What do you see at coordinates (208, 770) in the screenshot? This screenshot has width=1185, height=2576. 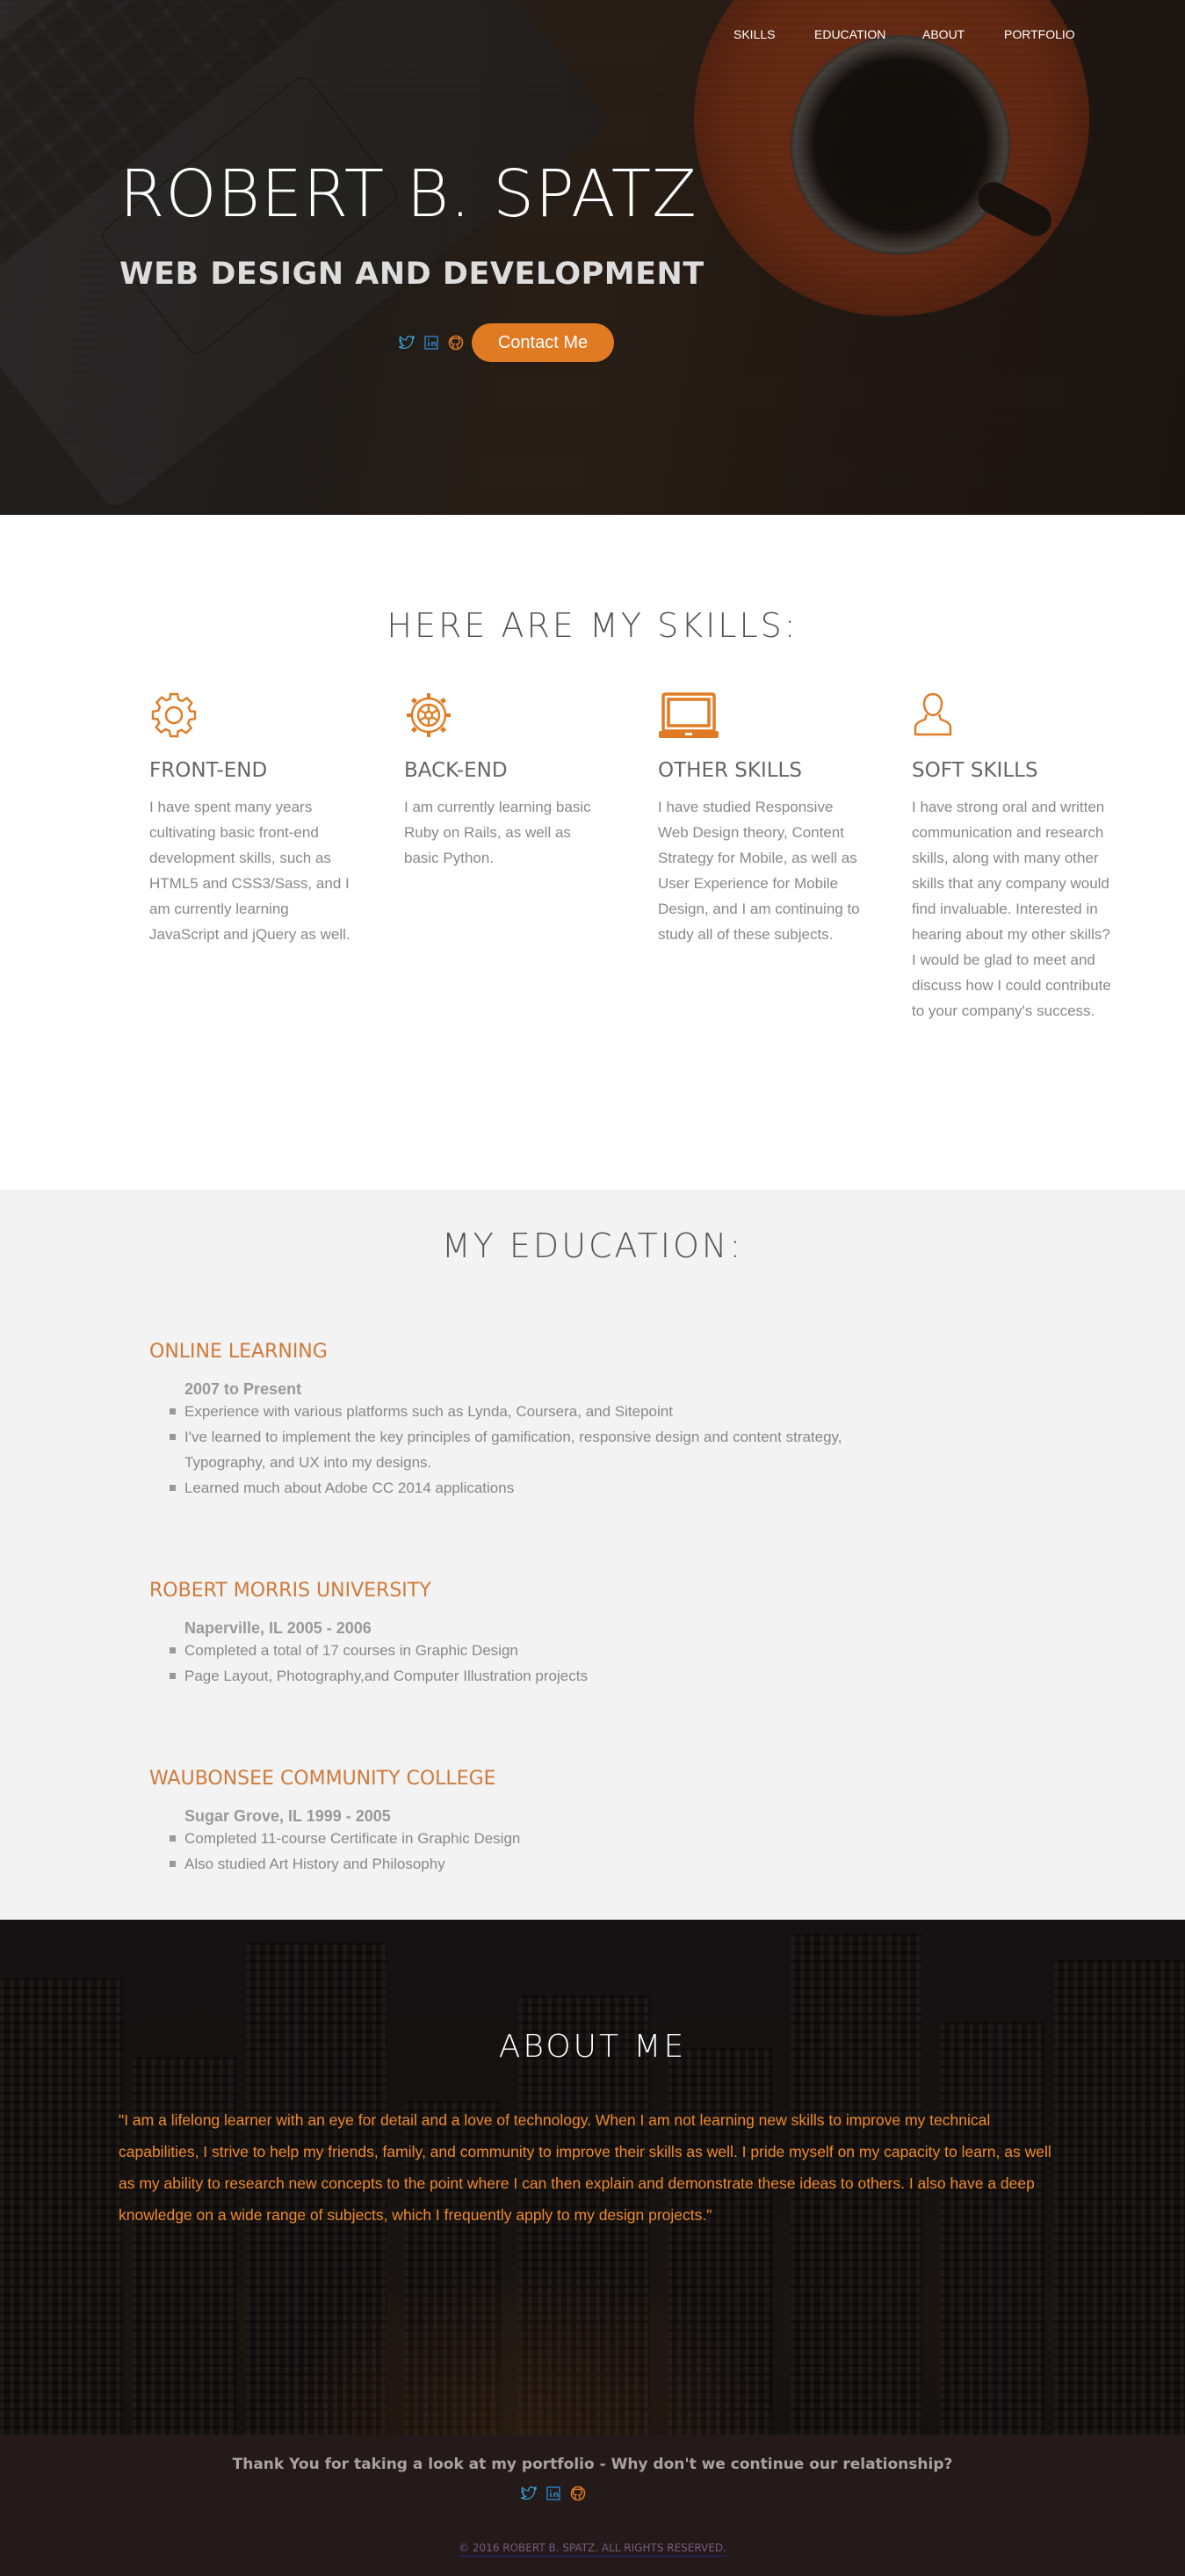 I see `skill-title: FRONT-END` at bounding box center [208, 770].